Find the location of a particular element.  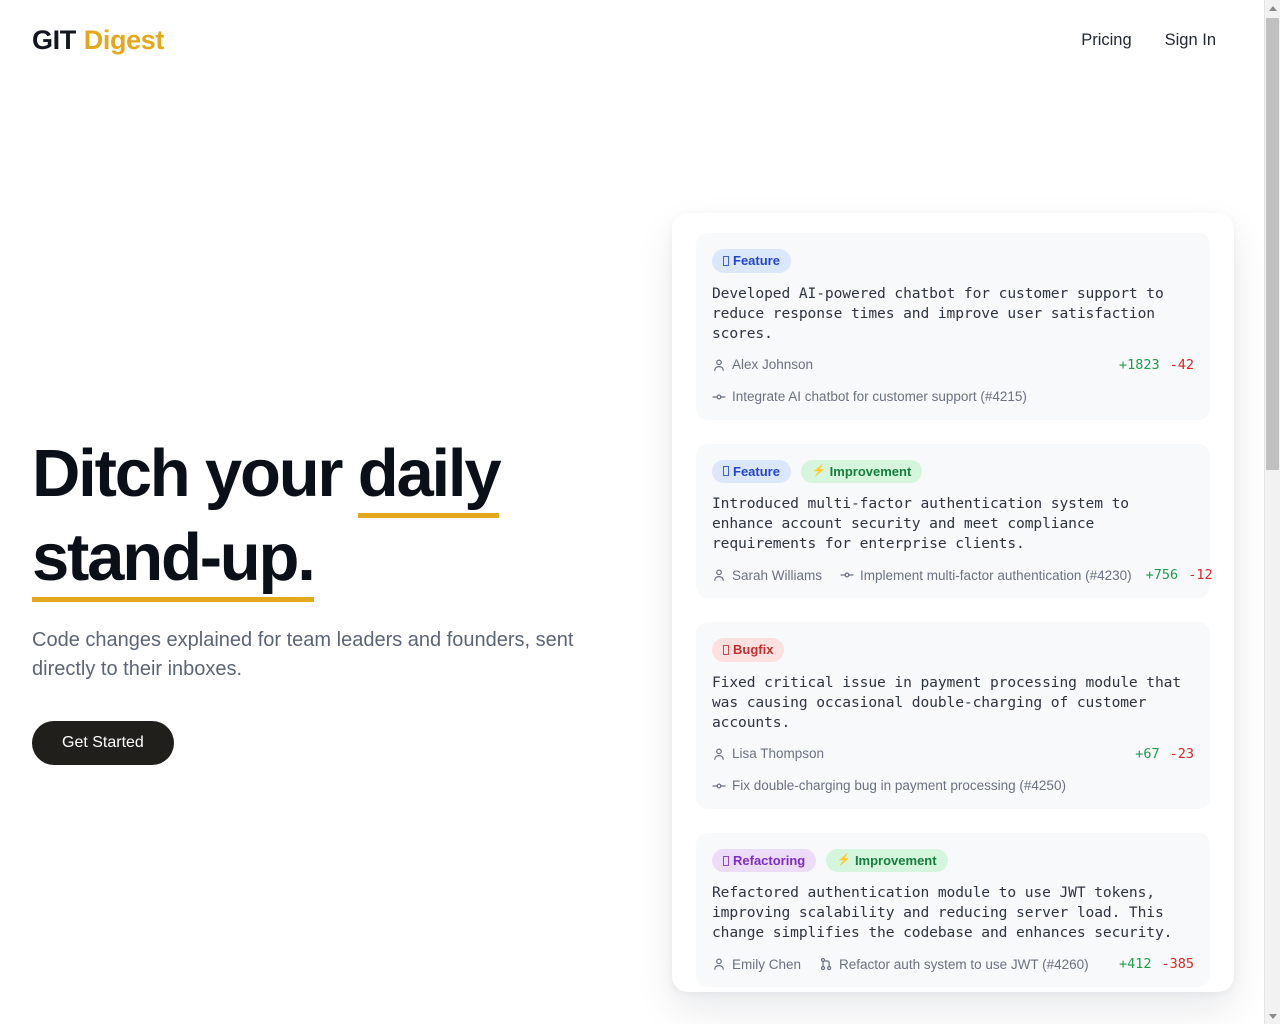

commit-diff-stats: +412 -385 is located at coordinates (1156, 964).